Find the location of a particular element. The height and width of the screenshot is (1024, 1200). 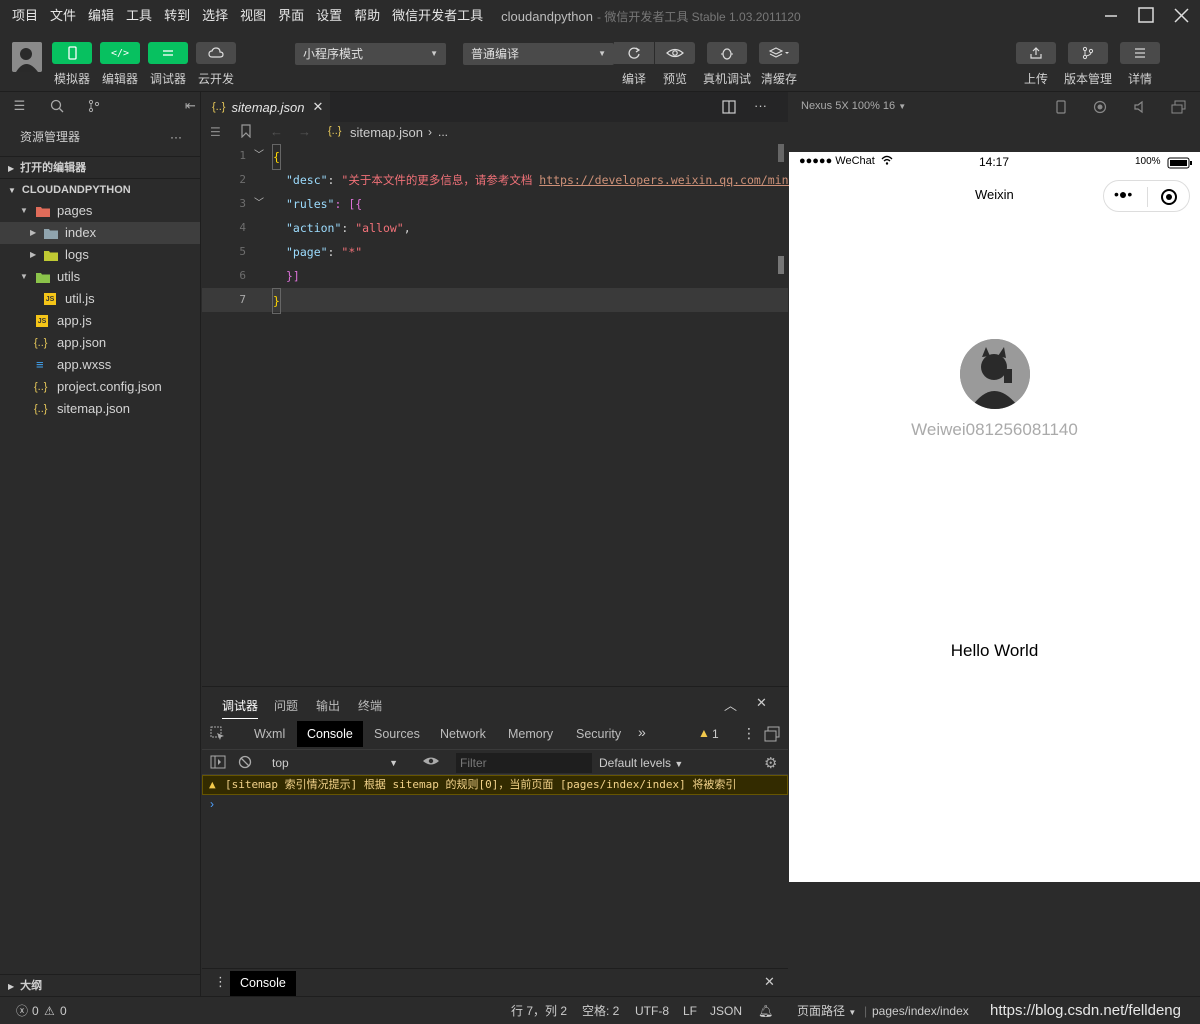

split-editor-icon is located at coordinates (729, 108).